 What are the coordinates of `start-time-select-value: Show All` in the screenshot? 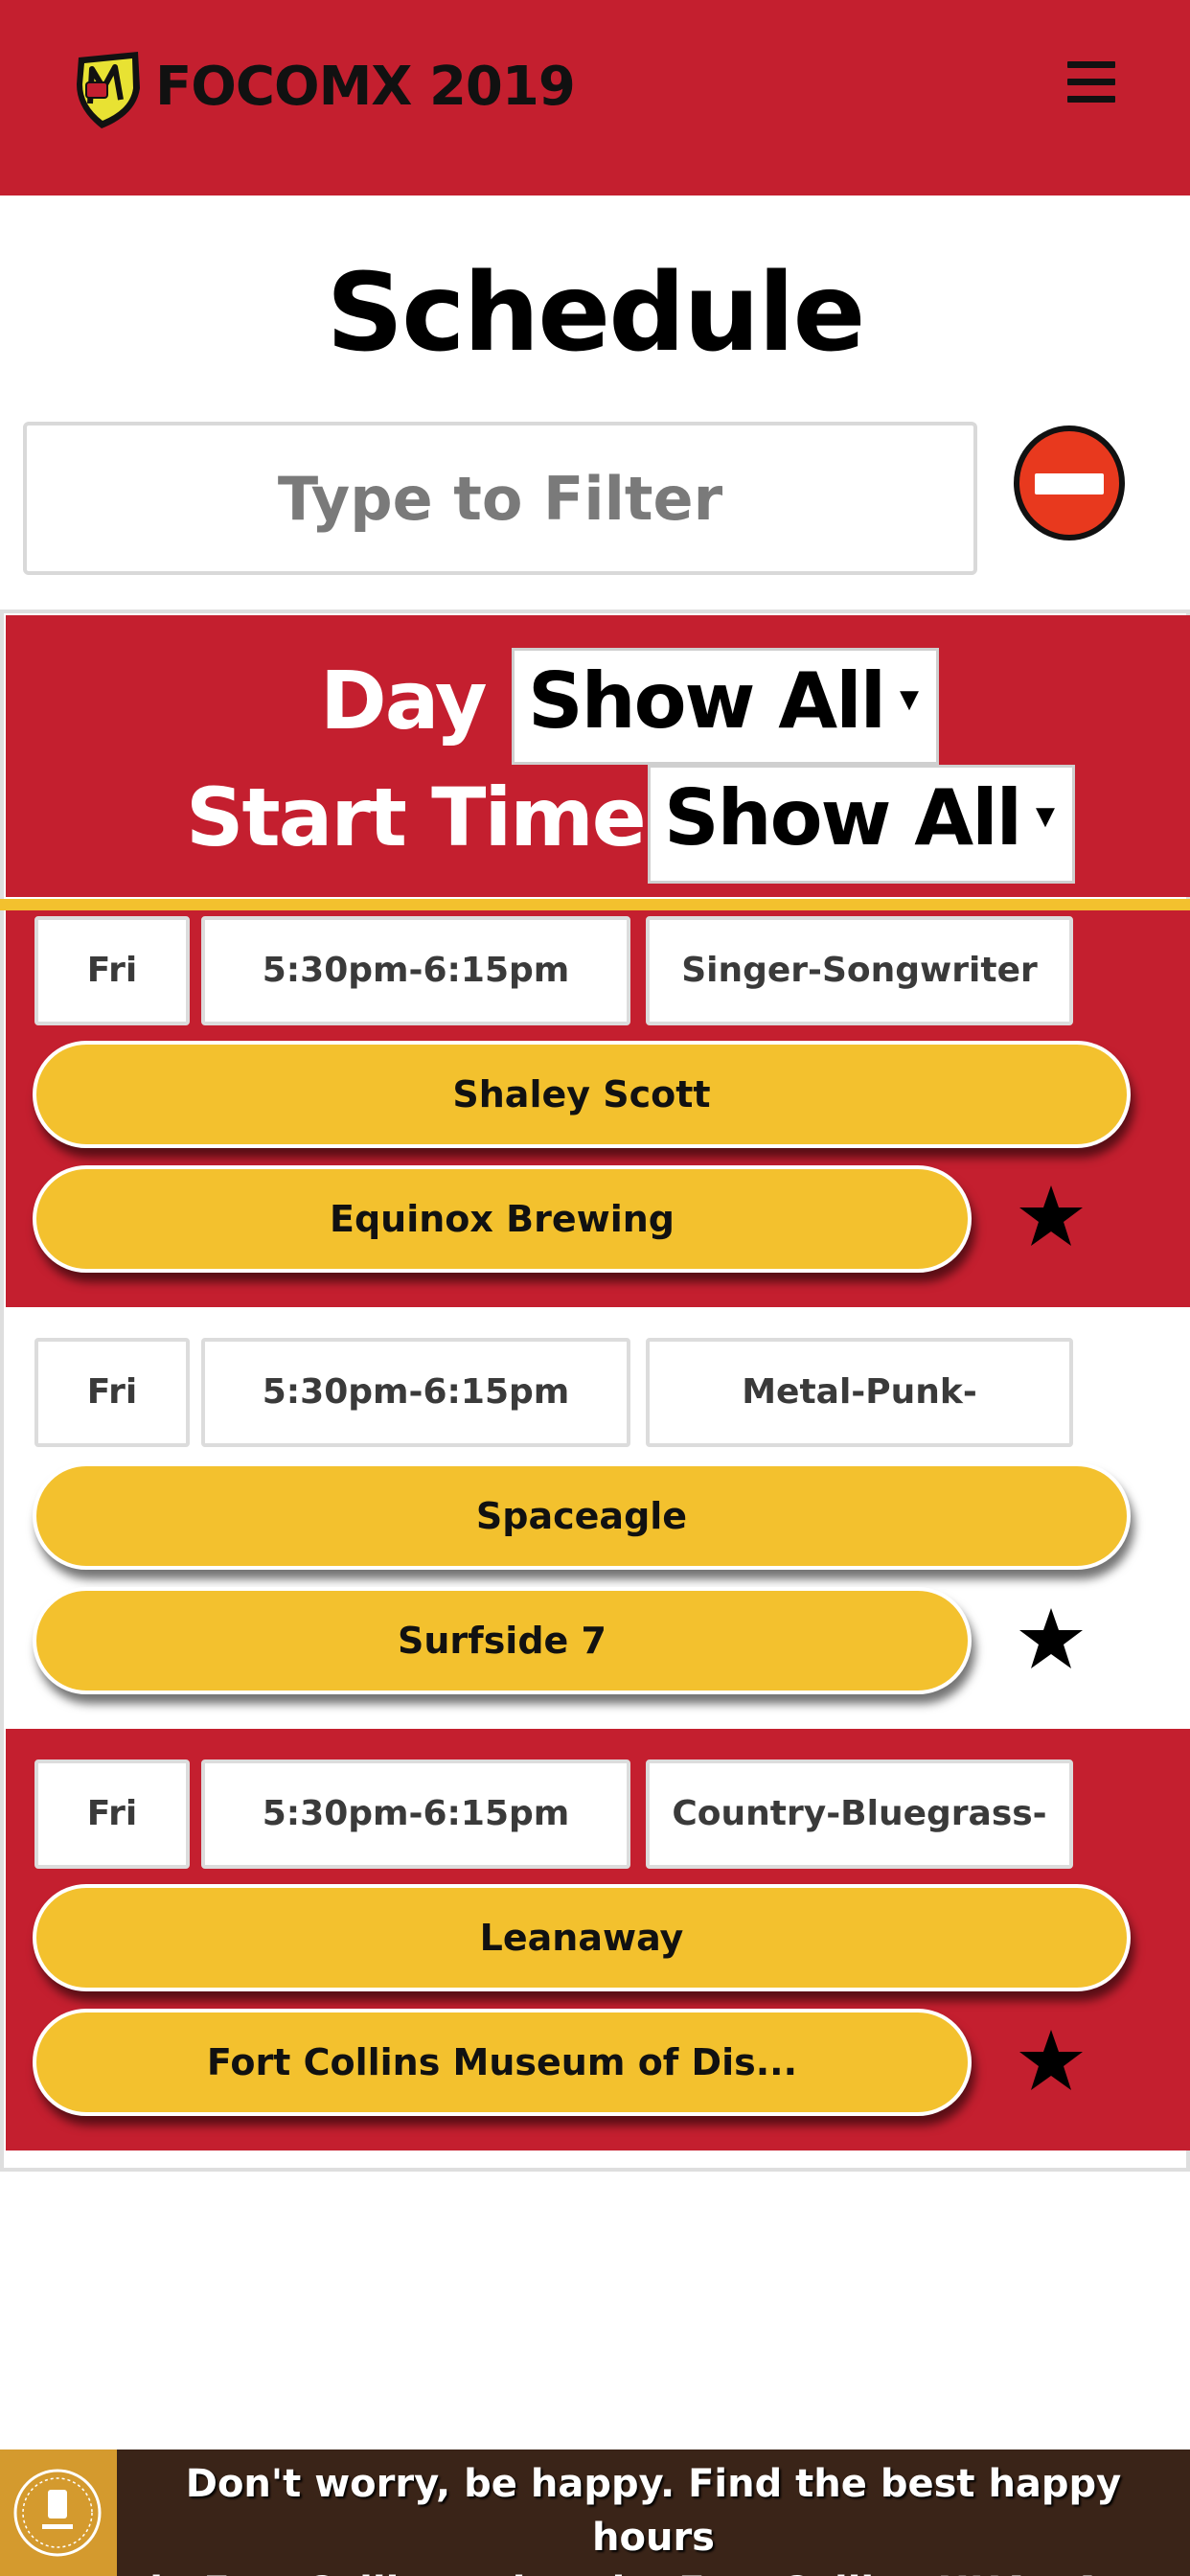 It's located at (843, 817).